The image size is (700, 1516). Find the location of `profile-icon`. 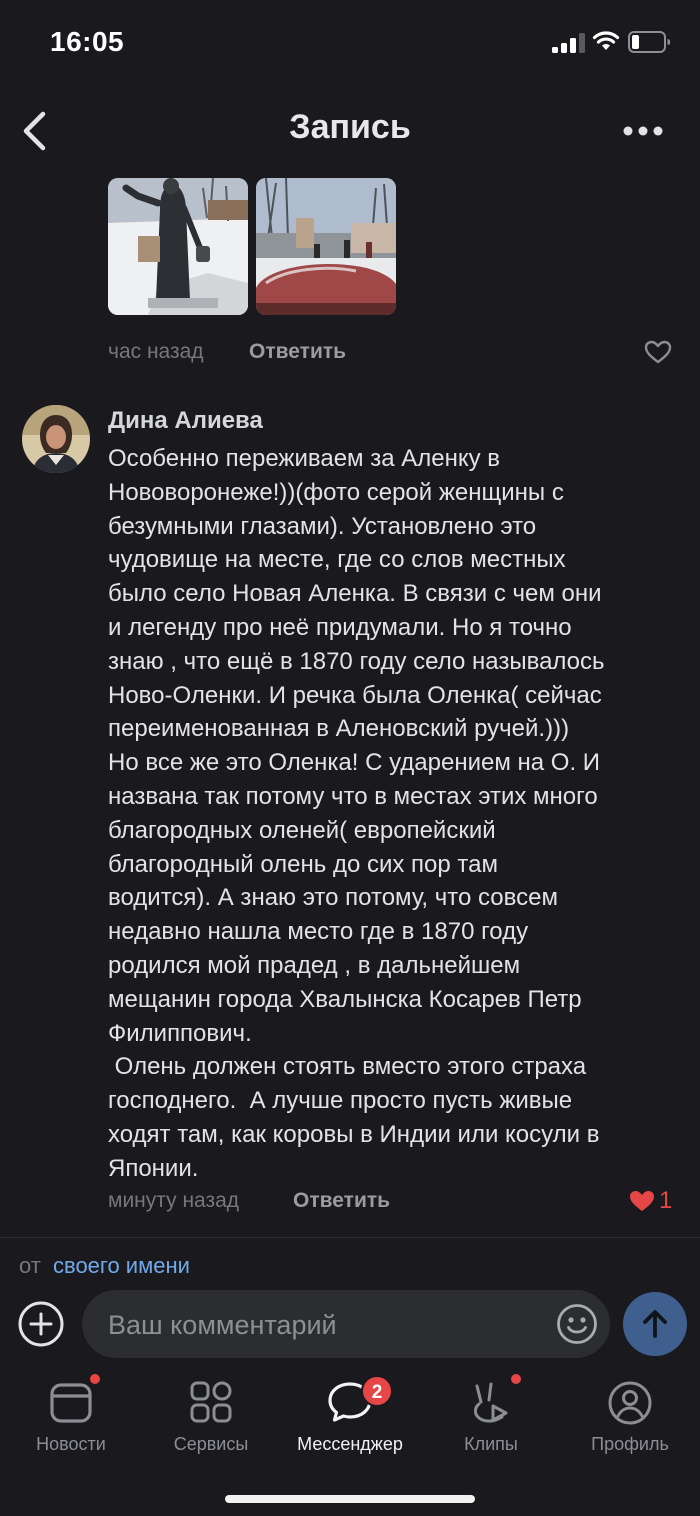

profile-icon is located at coordinates (630, 1403).